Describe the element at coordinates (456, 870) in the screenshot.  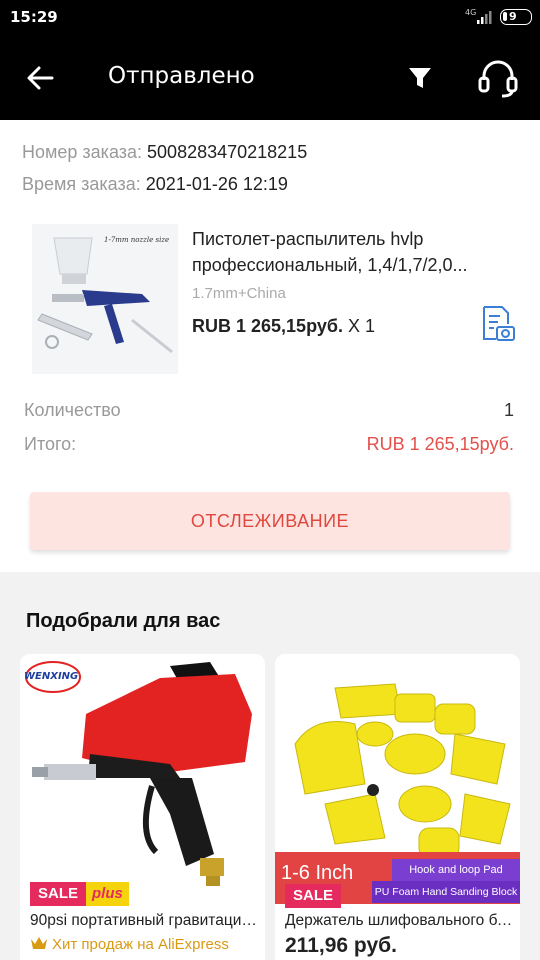
I see `banner-hook-text: Hook and loop Pad` at that location.